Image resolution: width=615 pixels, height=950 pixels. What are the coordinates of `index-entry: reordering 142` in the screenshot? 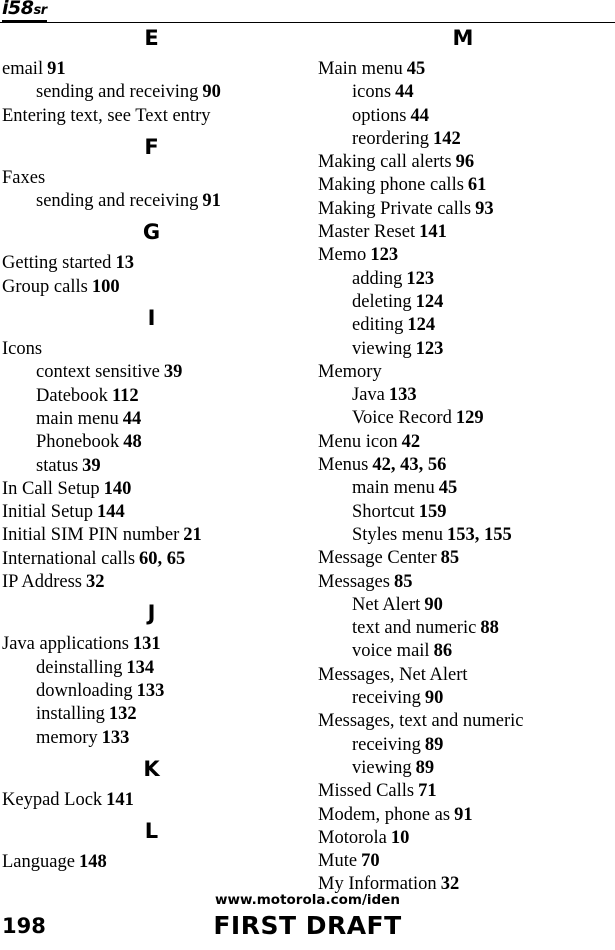 It's located at (463, 139).